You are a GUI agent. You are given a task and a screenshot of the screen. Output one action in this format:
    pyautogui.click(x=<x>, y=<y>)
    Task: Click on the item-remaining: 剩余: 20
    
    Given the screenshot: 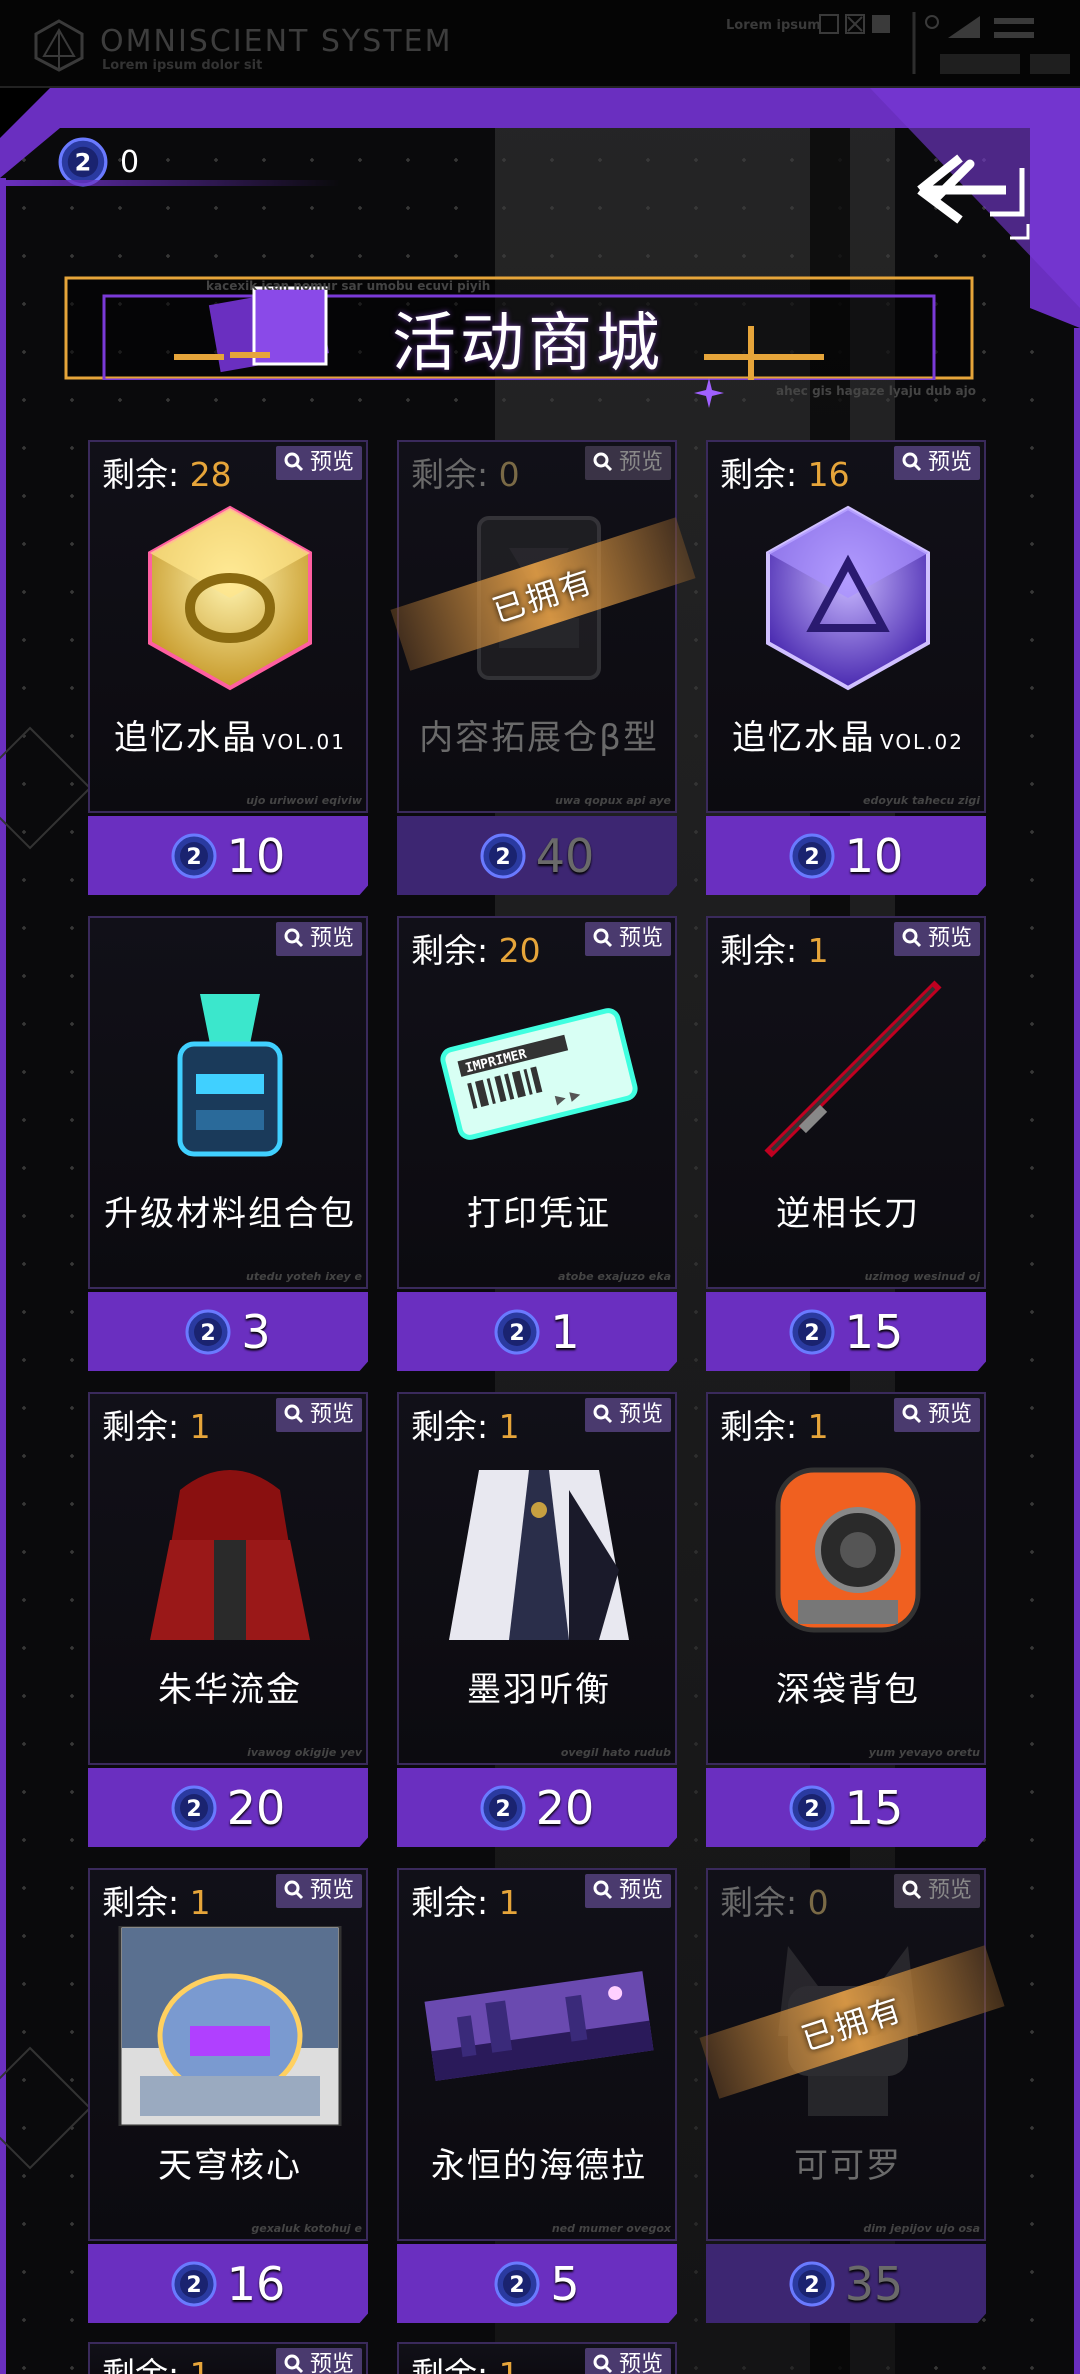 What is the action you would take?
    pyautogui.click(x=476, y=950)
    